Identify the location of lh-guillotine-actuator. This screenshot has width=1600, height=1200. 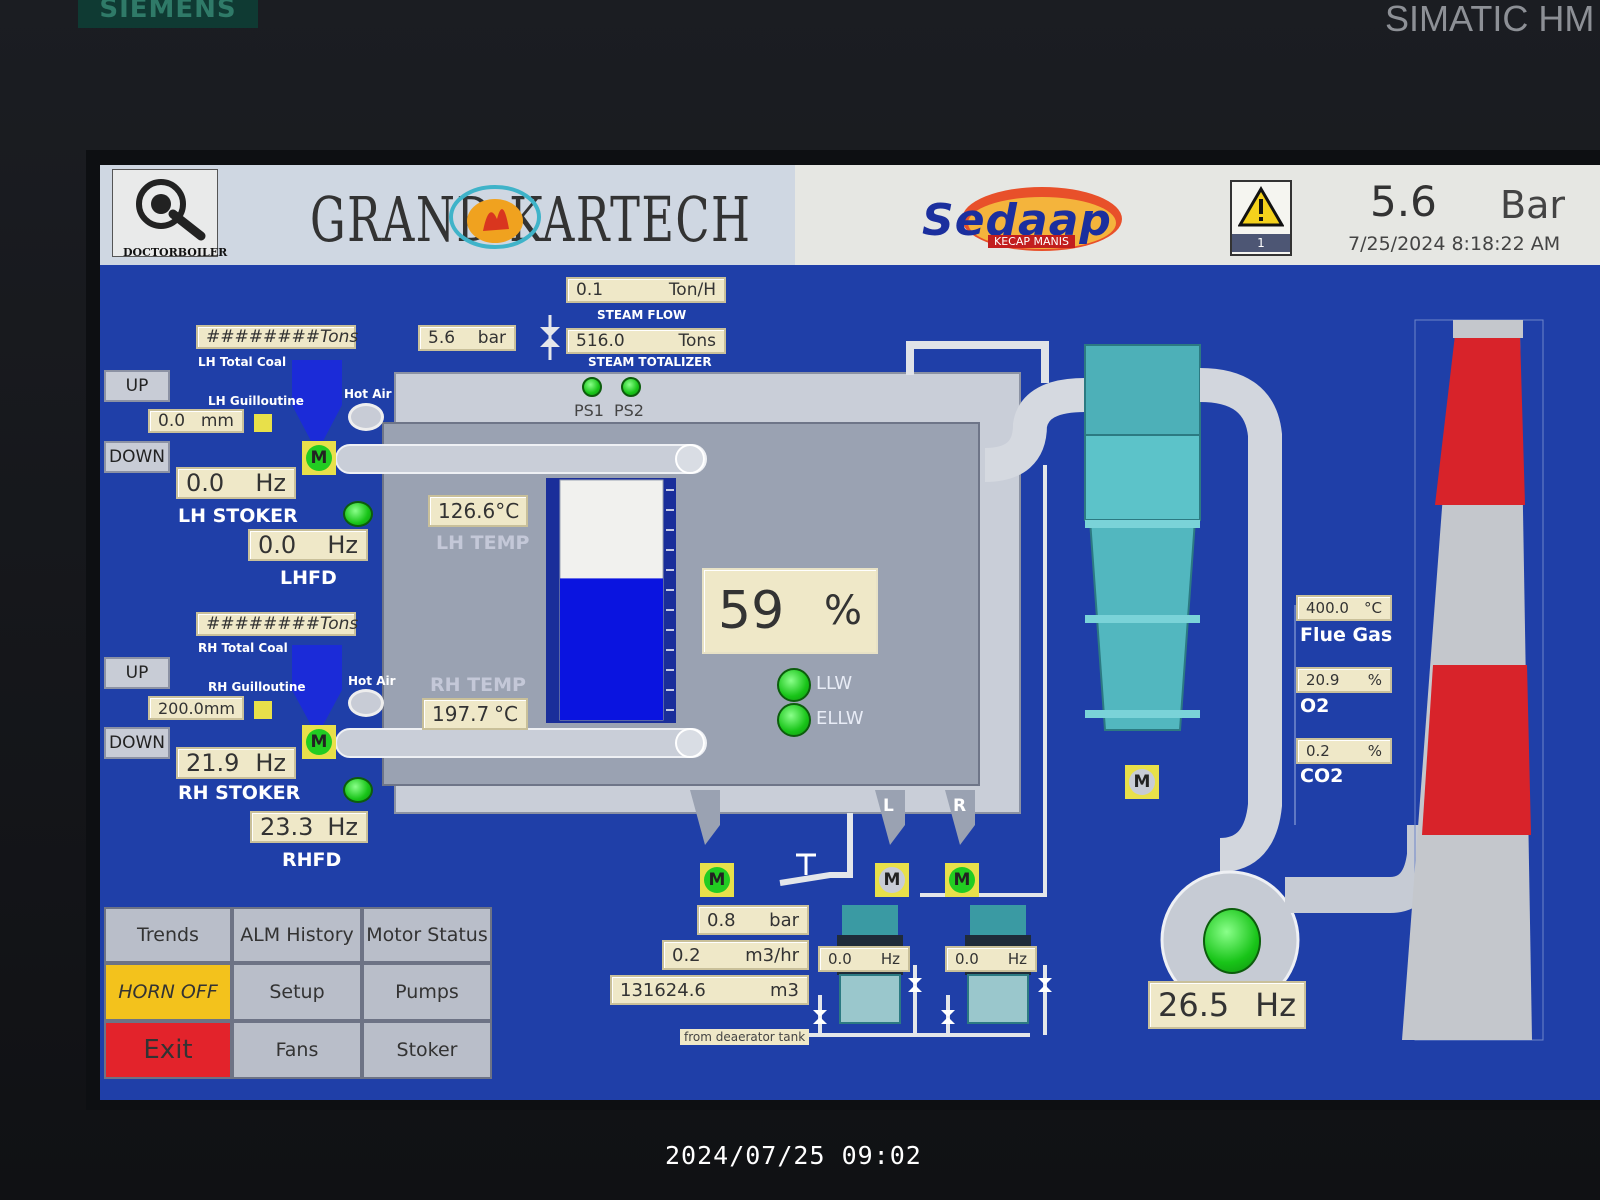
(263, 423).